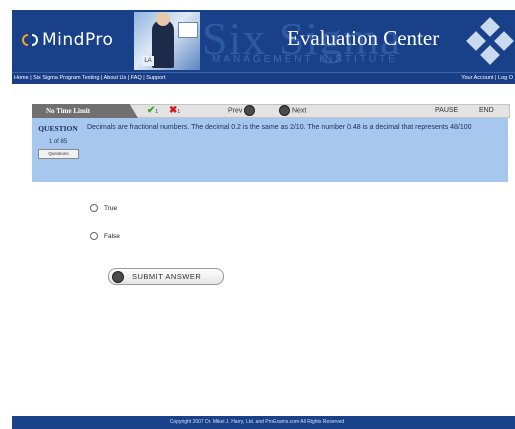  Describe the element at coordinates (363, 38) in the screenshot. I see `page-title: Evaluation Center` at that location.